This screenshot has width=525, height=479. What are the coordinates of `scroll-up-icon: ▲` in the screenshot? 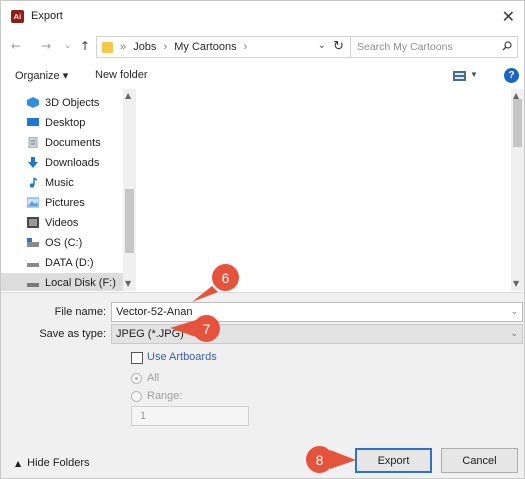 It's located at (128, 95).